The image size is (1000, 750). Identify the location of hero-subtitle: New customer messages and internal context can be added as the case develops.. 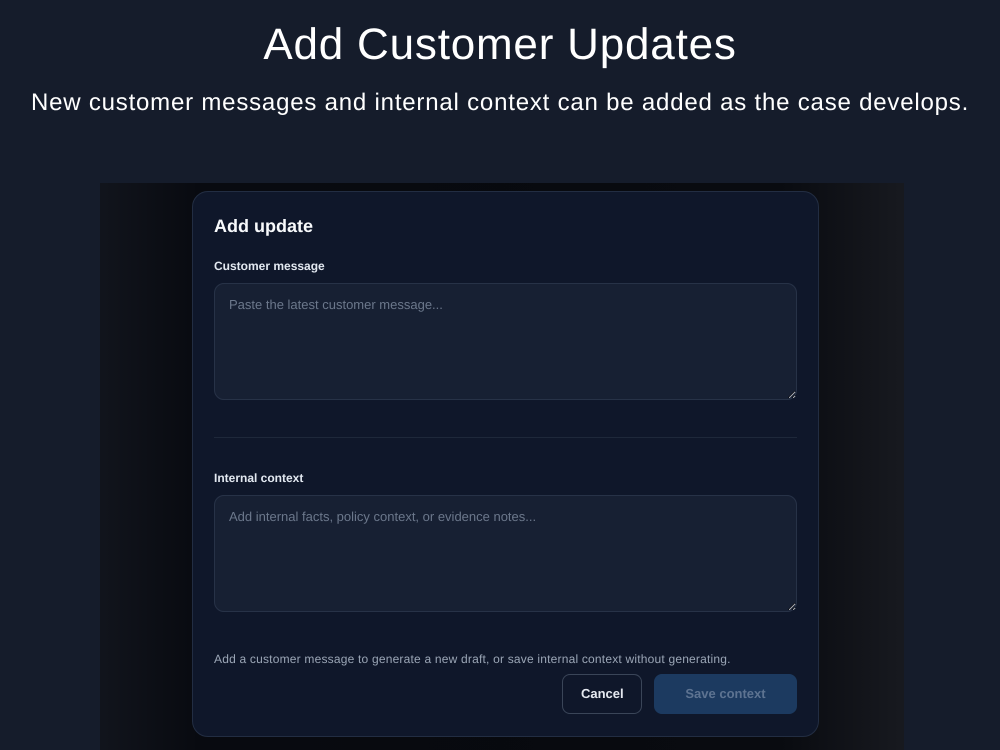
(500, 103).